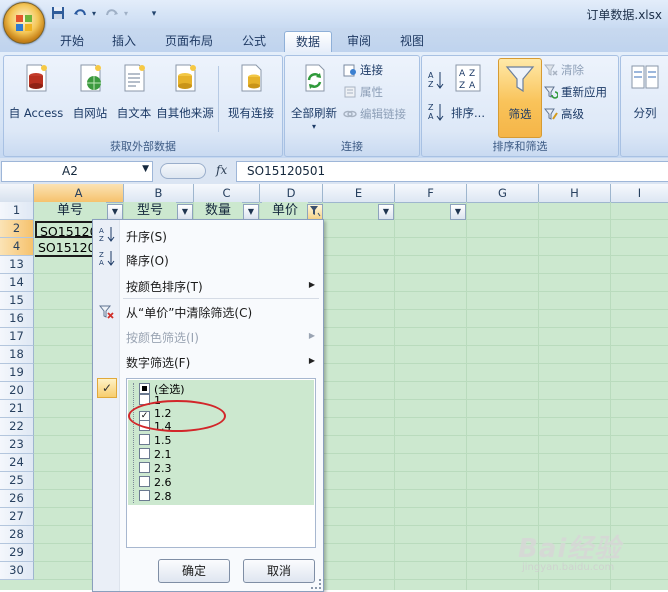 This screenshot has height=592, width=668. What do you see at coordinates (452, 171) in the screenshot?
I see `formula-input: SO15120501` at bounding box center [452, 171].